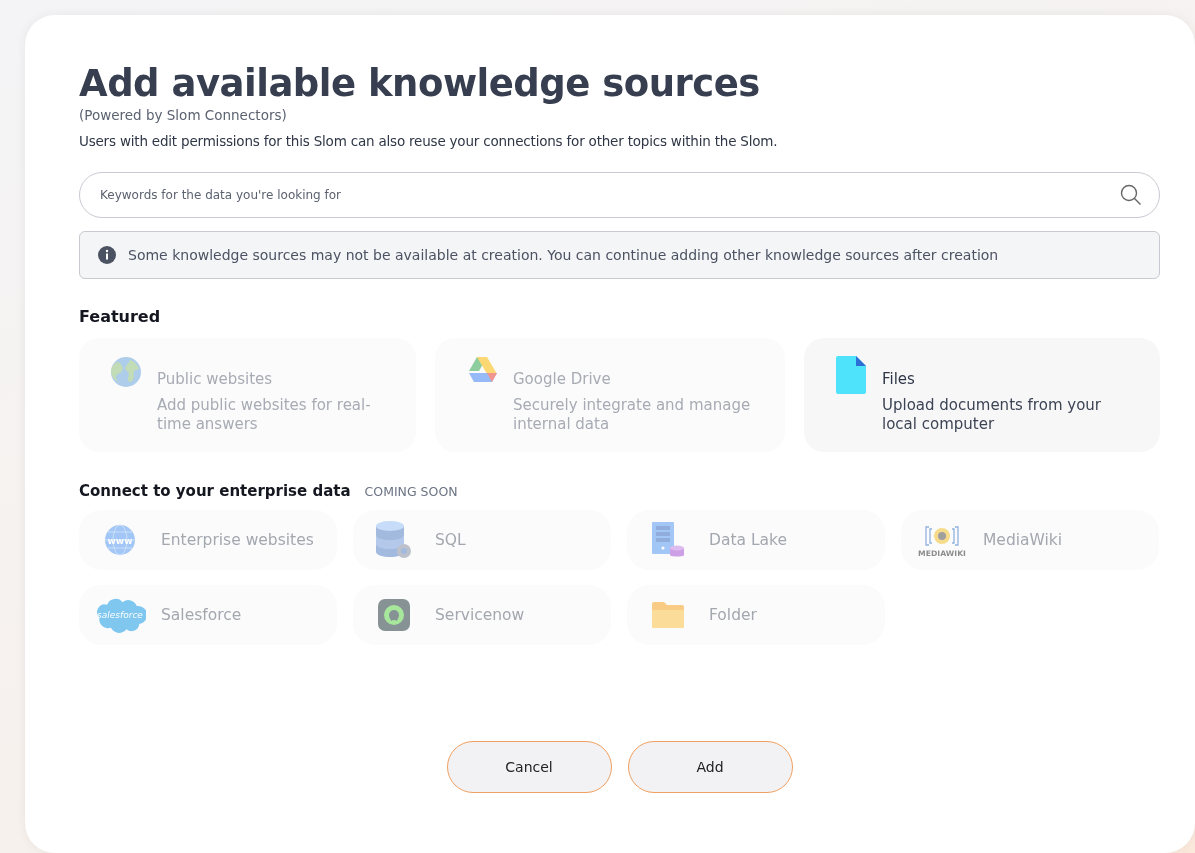 The height and width of the screenshot is (853, 1195). What do you see at coordinates (120, 615) in the screenshot?
I see `logo-text: salesforce` at bounding box center [120, 615].